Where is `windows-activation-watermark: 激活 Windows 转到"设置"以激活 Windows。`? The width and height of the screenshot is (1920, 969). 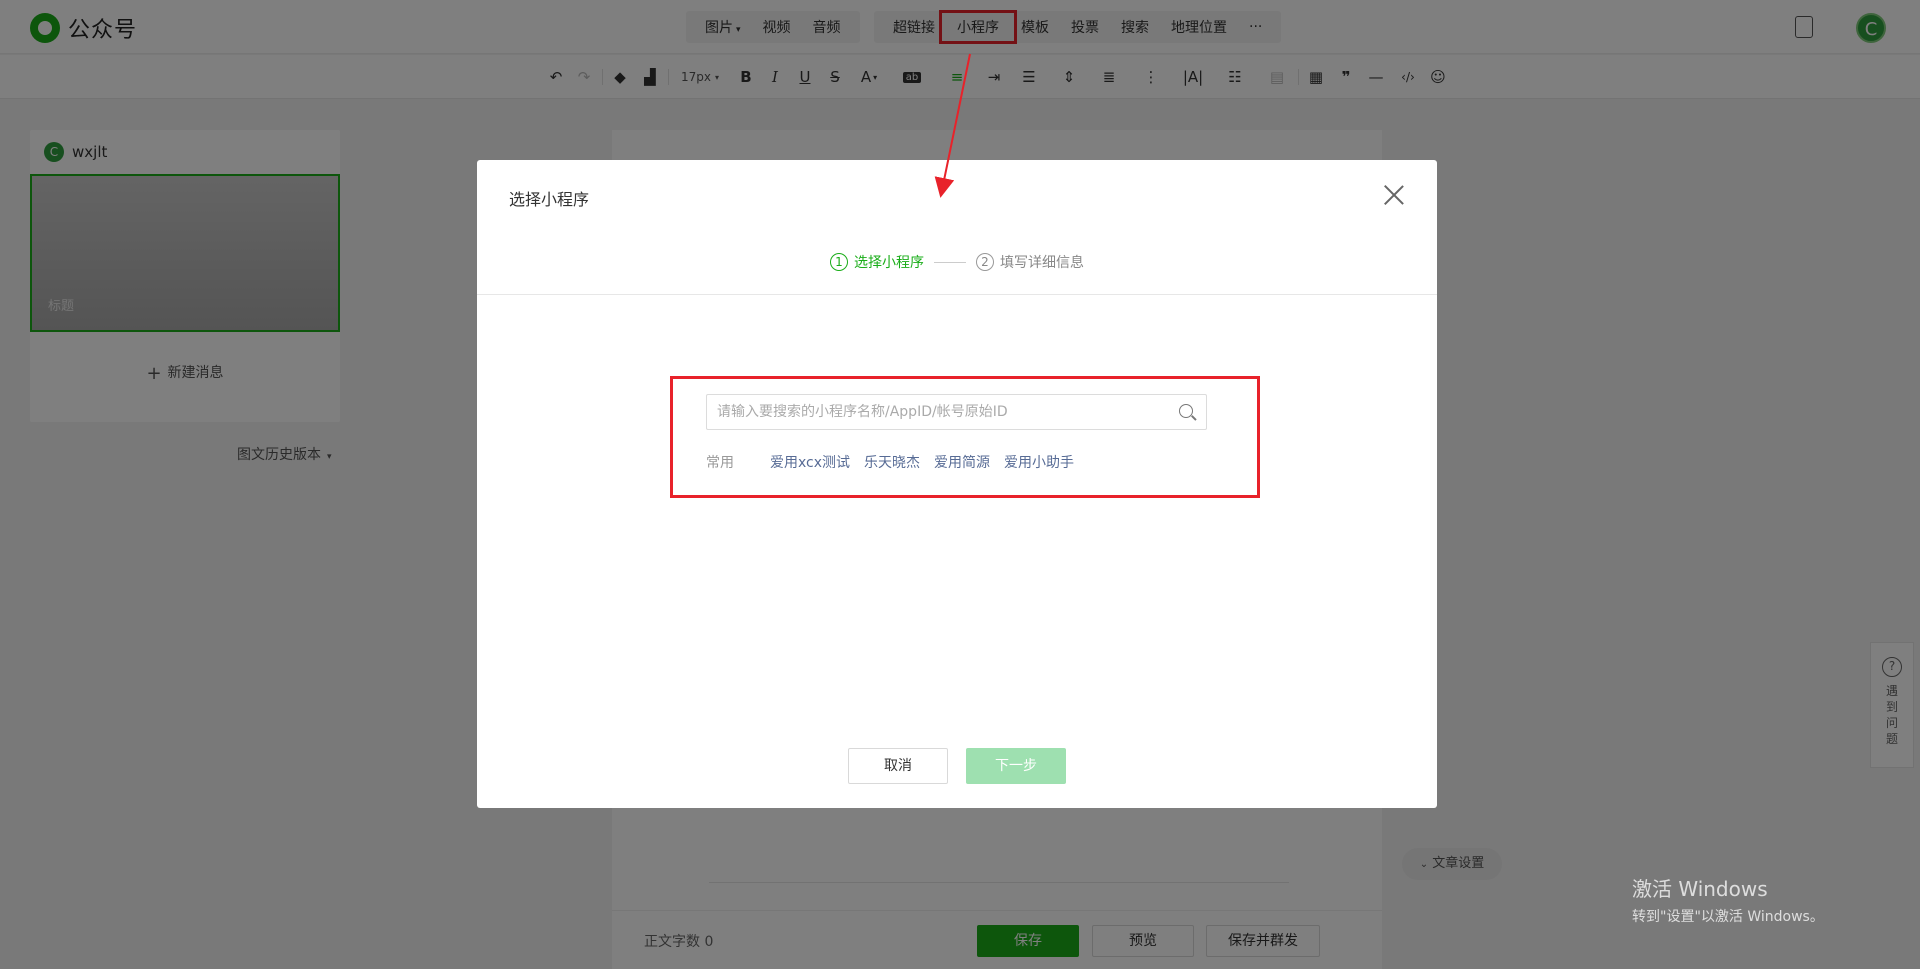 windows-activation-watermark: 激活 Windows 转到"设置"以激活 Windows。 is located at coordinates (1728, 901).